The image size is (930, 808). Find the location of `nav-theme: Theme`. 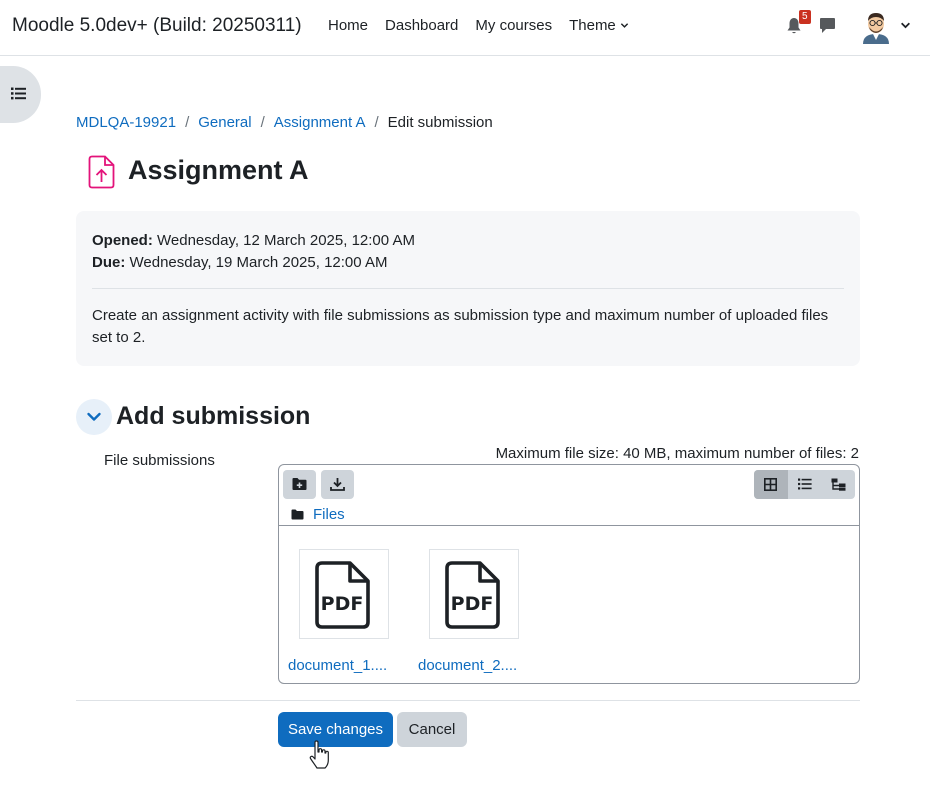

nav-theme: Theme is located at coordinates (599, 25).